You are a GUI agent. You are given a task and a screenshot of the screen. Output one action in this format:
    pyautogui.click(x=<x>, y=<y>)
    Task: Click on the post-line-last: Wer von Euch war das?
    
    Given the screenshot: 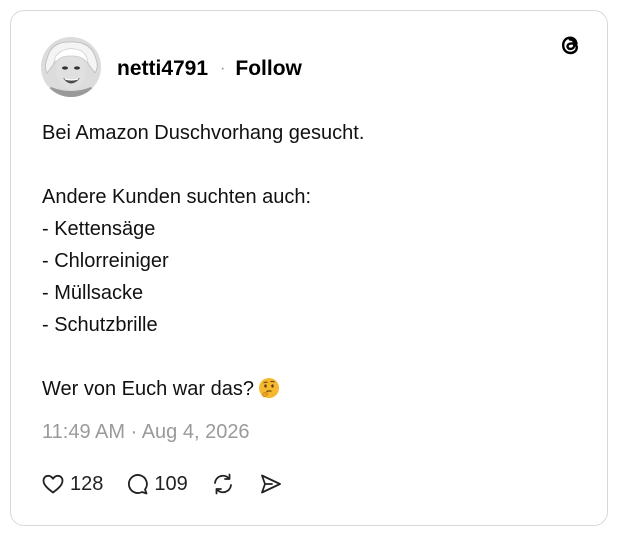 What is the action you would take?
    pyautogui.click(x=203, y=389)
    